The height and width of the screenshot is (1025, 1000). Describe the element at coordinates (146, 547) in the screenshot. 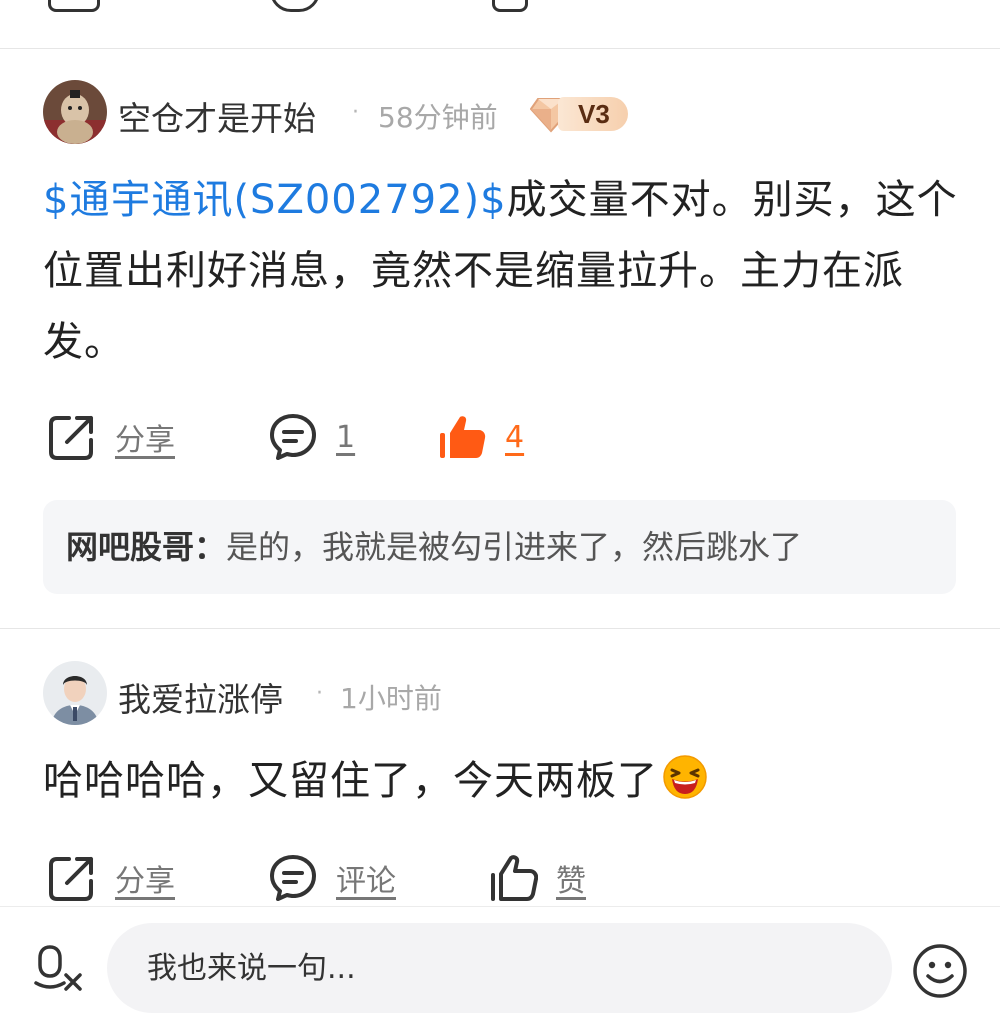

I see `reply-author: 网吧股哥：` at that location.